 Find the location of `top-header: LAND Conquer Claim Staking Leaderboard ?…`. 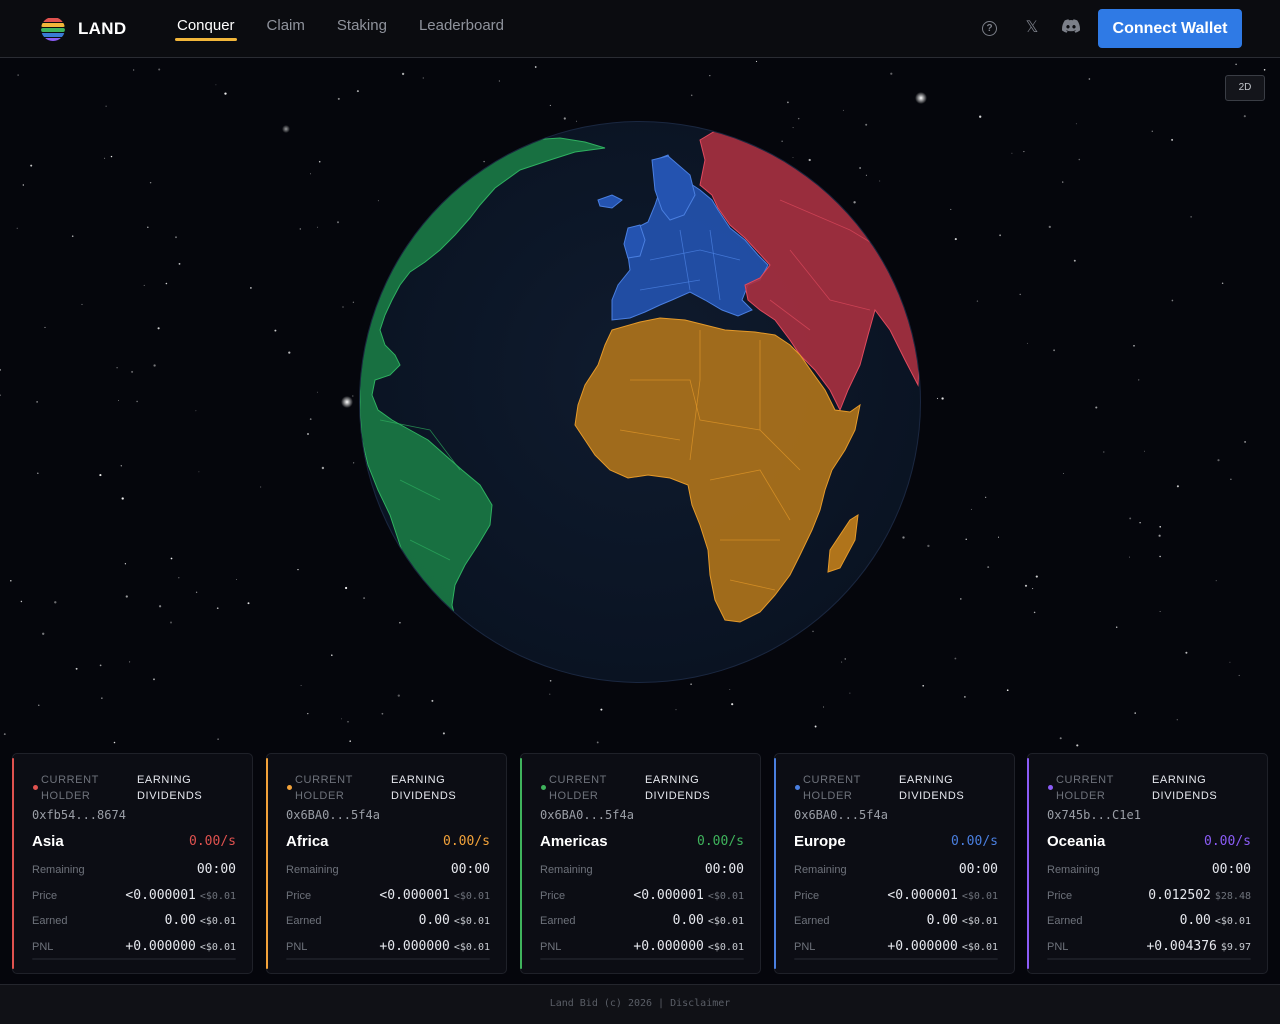

top-header: LAND Conquer Claim Staking Leaderboard ?… is located at coordinates (640, 29).